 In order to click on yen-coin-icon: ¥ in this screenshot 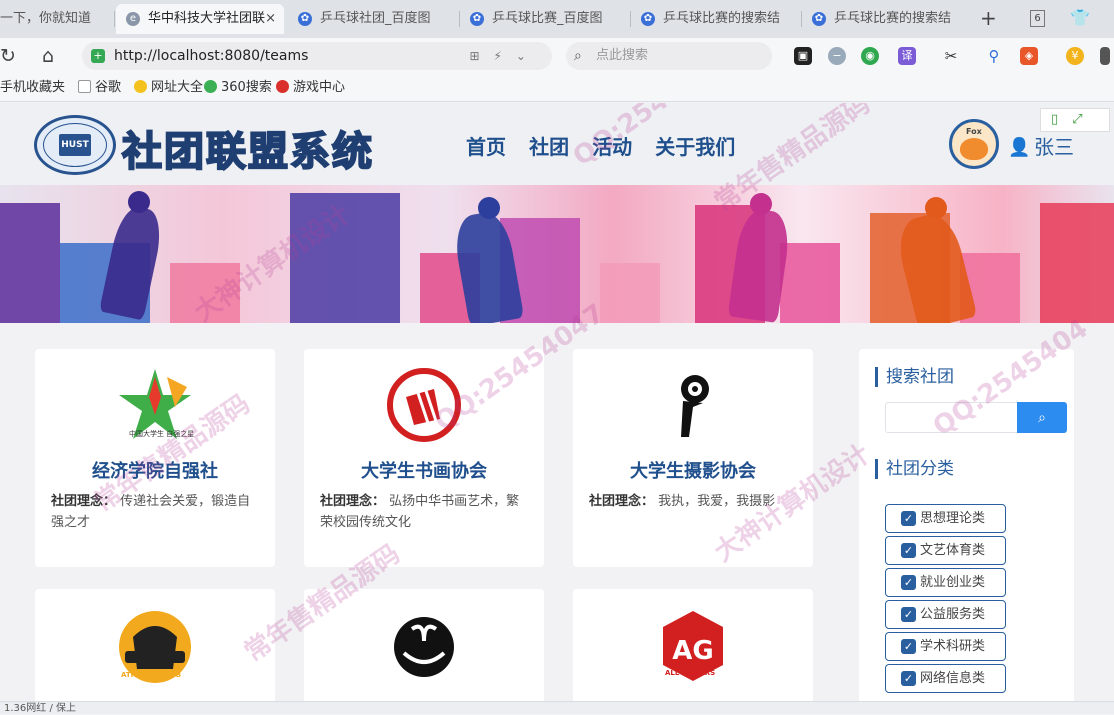, I will do `click(1075, 56)`.